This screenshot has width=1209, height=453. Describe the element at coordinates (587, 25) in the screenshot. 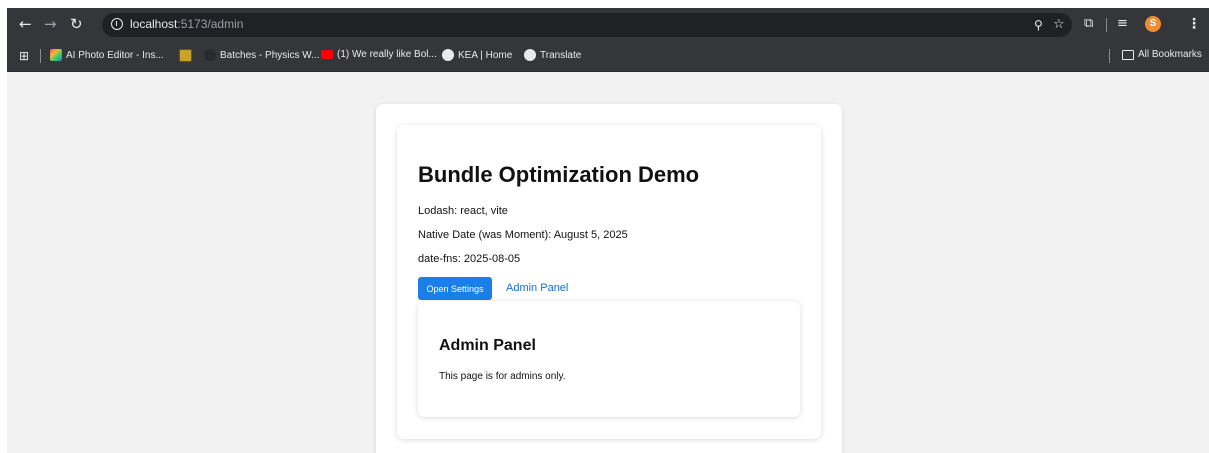

I see `address-bar: localhost:5173/admin ⚲ ☆` at that location.